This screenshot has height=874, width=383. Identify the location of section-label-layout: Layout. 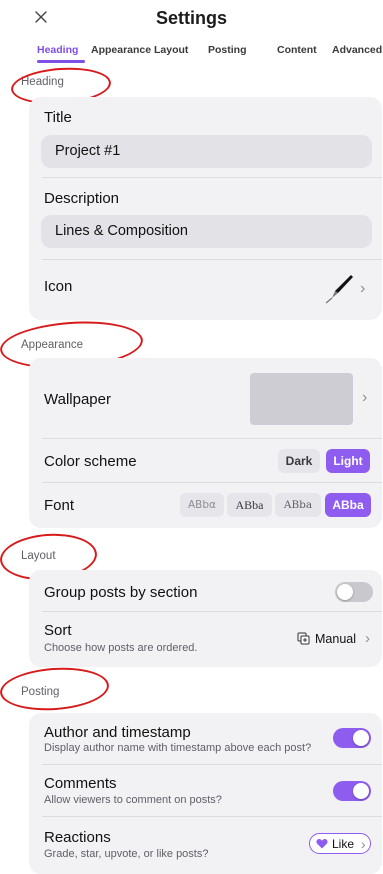
(38, 556).